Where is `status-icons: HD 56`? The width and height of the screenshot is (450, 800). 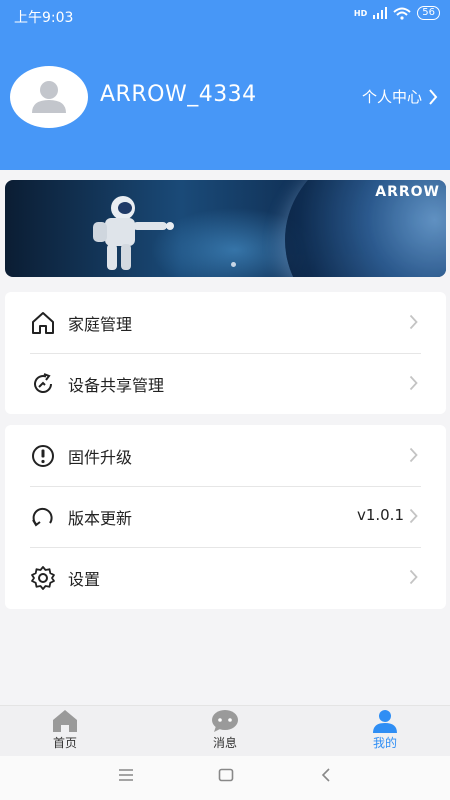 status-icons: HD 56 is located at coordinates (397, 13).